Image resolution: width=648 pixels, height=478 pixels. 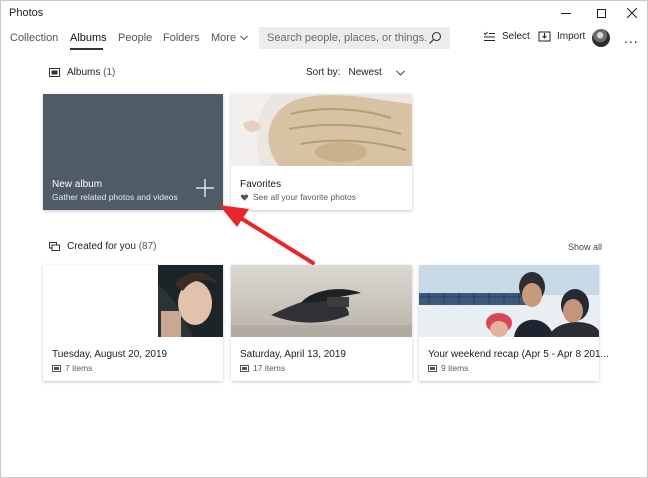 I want to click on created-card: Saturday, April 13, 2019 17 items, so click(x=321, y=323).